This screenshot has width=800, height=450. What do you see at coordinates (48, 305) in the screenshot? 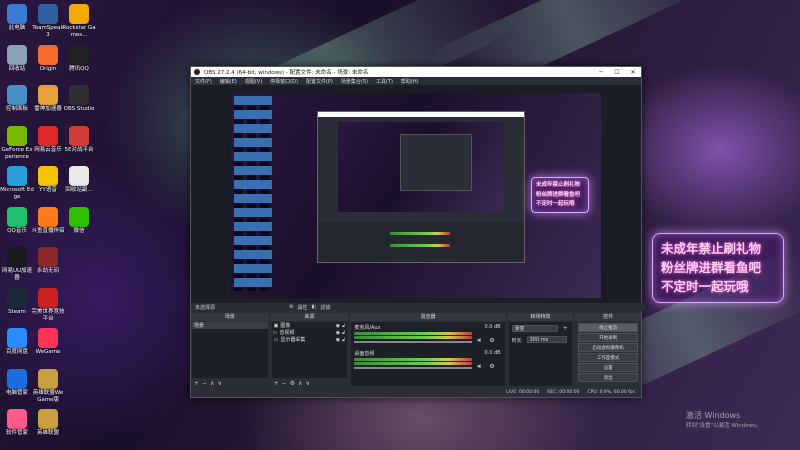
I see `desktop-icon-lolcn: 完美世界竞技平台` at bounding box center [48, 305].